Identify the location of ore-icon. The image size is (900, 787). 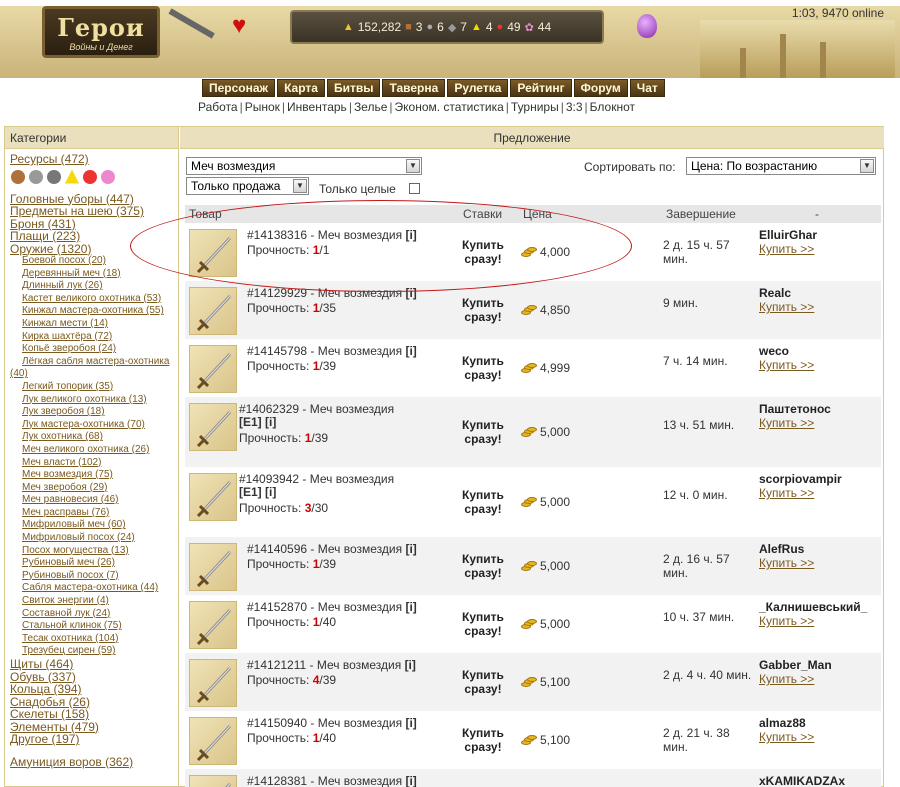
(36, 176).